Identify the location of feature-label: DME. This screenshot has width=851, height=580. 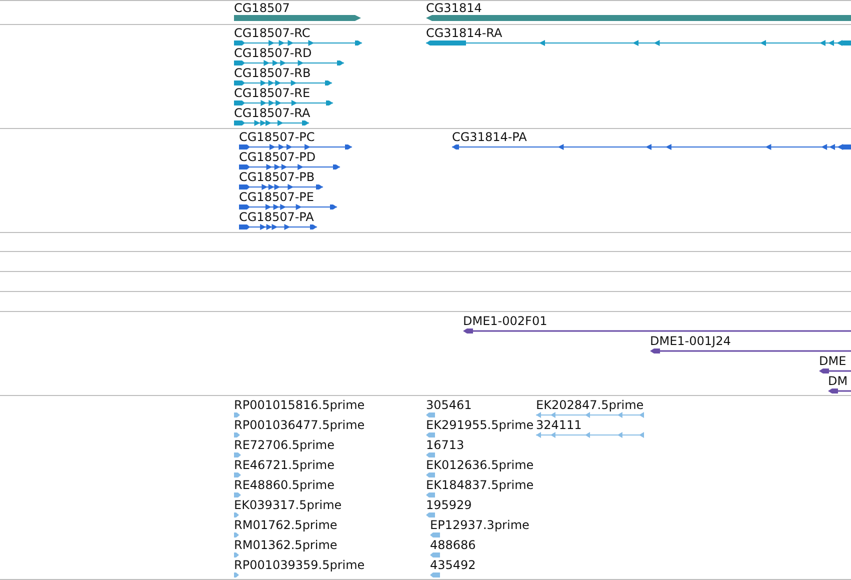
(832, 361).